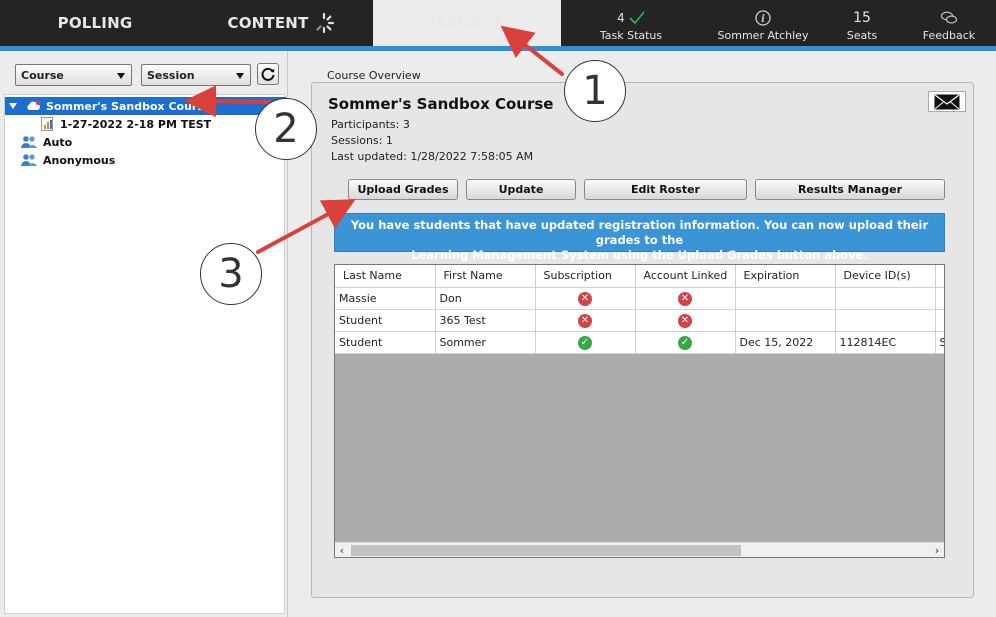 The height and width of the screenshot is (617, 996). What do you see at coordinates (33, 105) in the screenshot?
I see `cloud-course-icon` at bounding box center [33, 105].